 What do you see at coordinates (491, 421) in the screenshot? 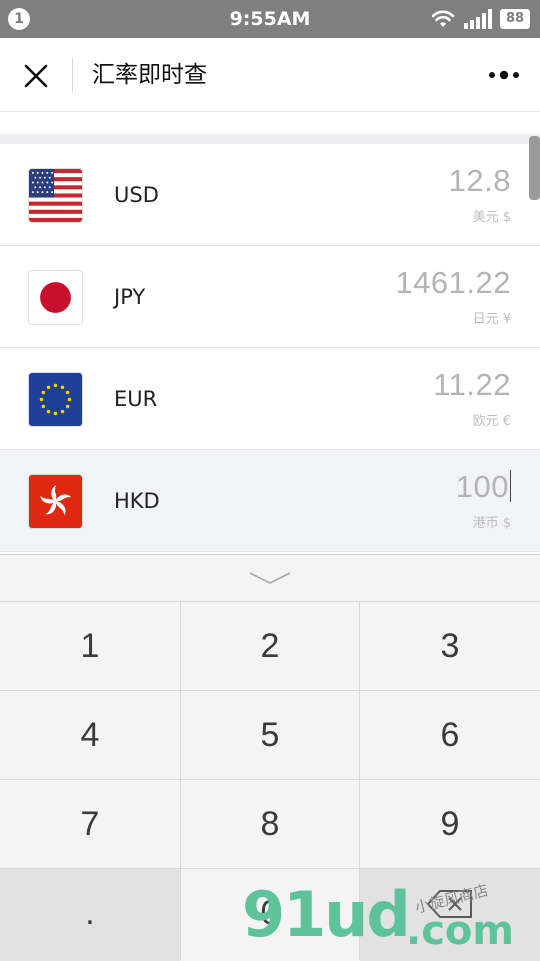
I see `currency-unit: 欧元 €` at bounding box center [491, 421].